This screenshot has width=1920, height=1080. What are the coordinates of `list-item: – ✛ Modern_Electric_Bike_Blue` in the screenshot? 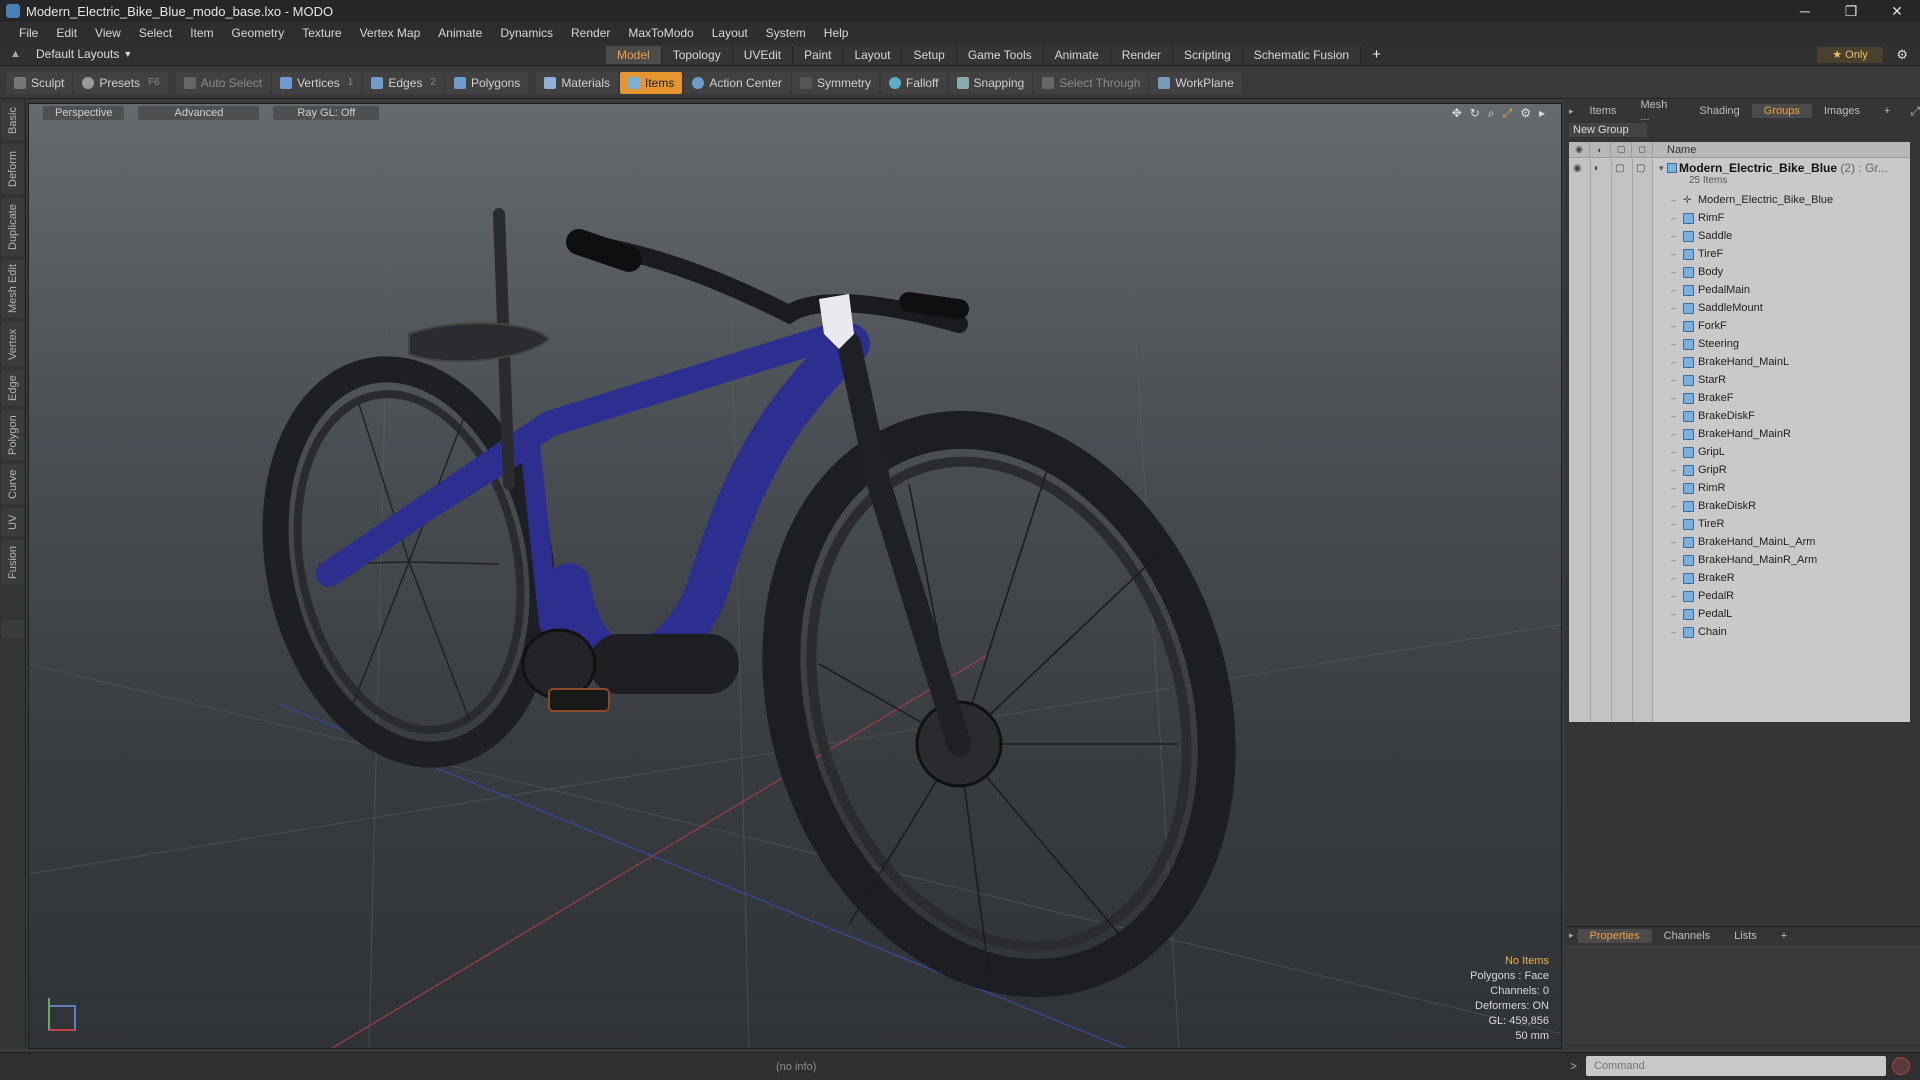 It's located at (1781, 200).